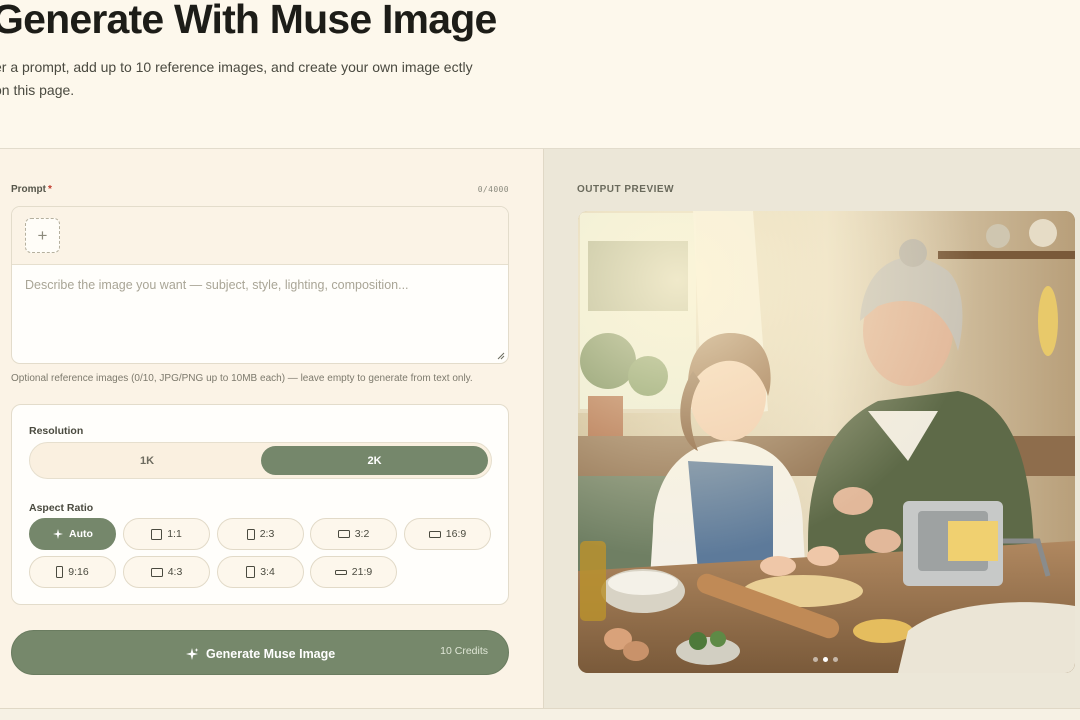 The image size is (1080, 720). I want to click on carousel-dot-active, so click(825, 659).